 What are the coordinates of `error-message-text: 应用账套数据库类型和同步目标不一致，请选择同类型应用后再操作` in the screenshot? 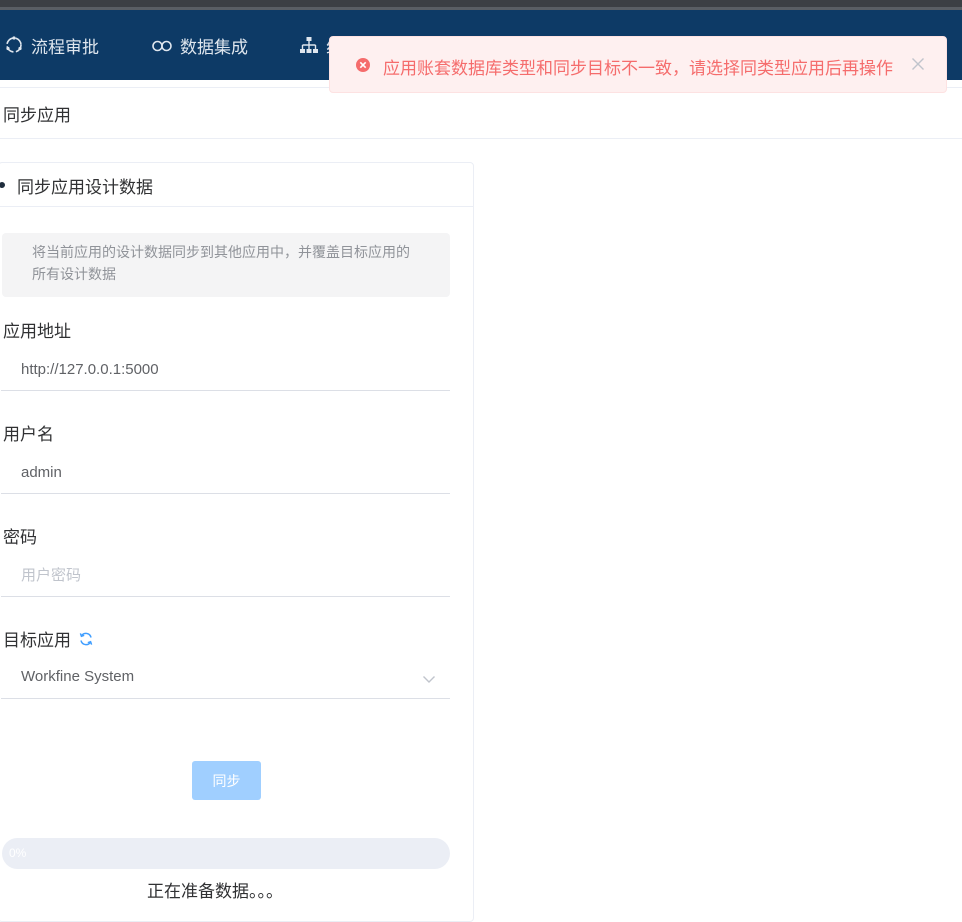 It's located at (638, 69).